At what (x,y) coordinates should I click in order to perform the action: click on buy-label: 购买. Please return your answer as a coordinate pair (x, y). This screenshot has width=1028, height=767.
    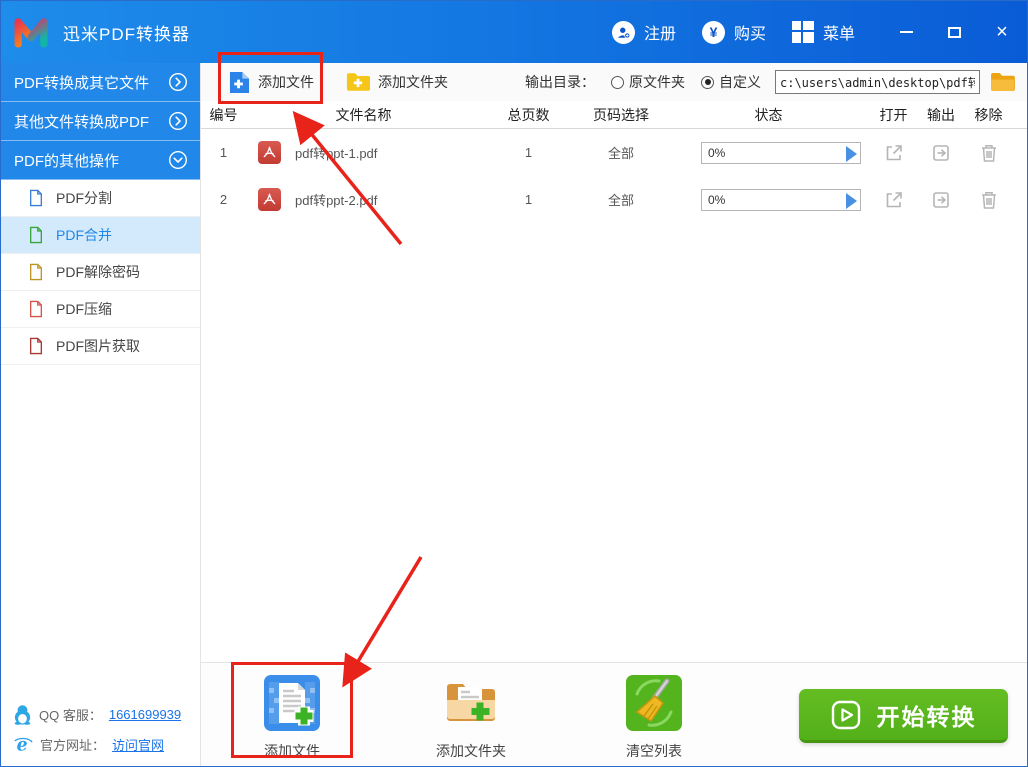
    Looking at the image, I should click on (749, 34).